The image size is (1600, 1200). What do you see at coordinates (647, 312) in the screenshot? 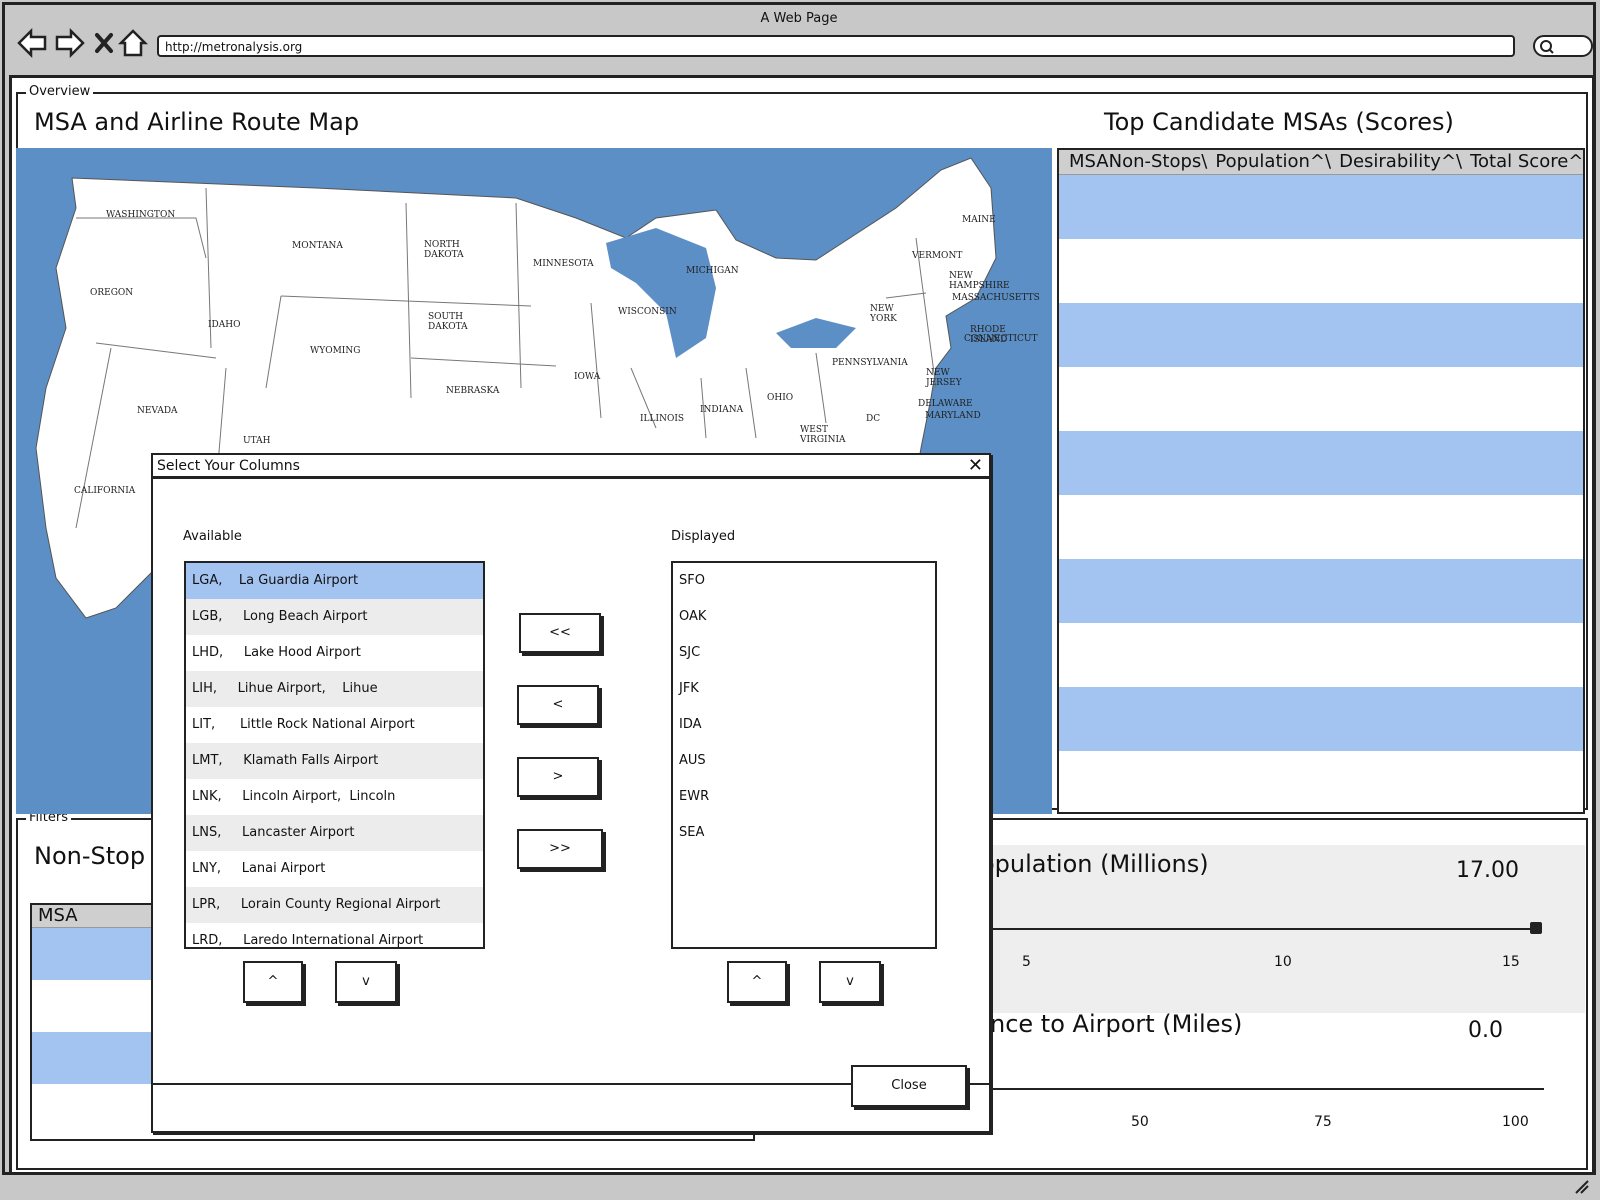
I see `state-label: WISCONSIN` at bounding box center [647, 312].